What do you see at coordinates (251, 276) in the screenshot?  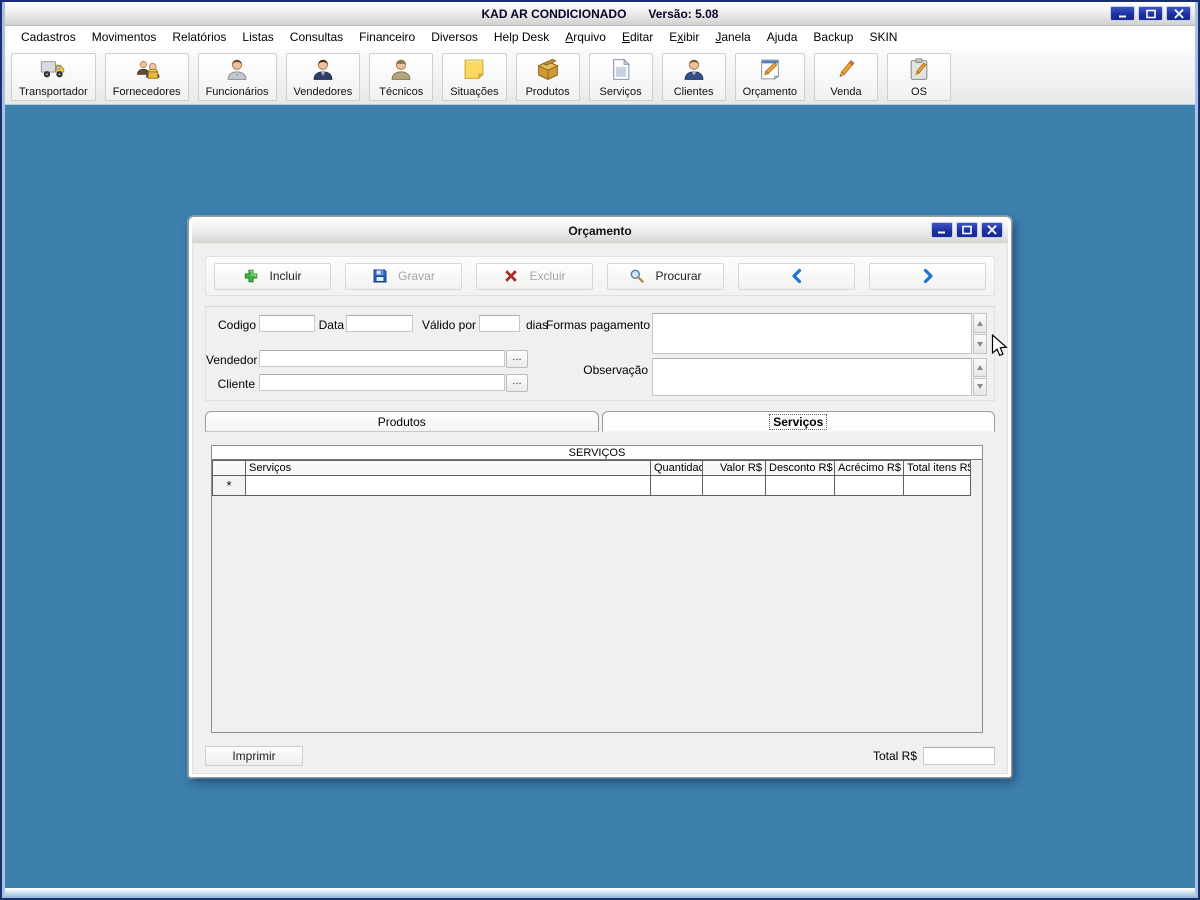 I see `plus-icon` at bounding box center [251, 276].